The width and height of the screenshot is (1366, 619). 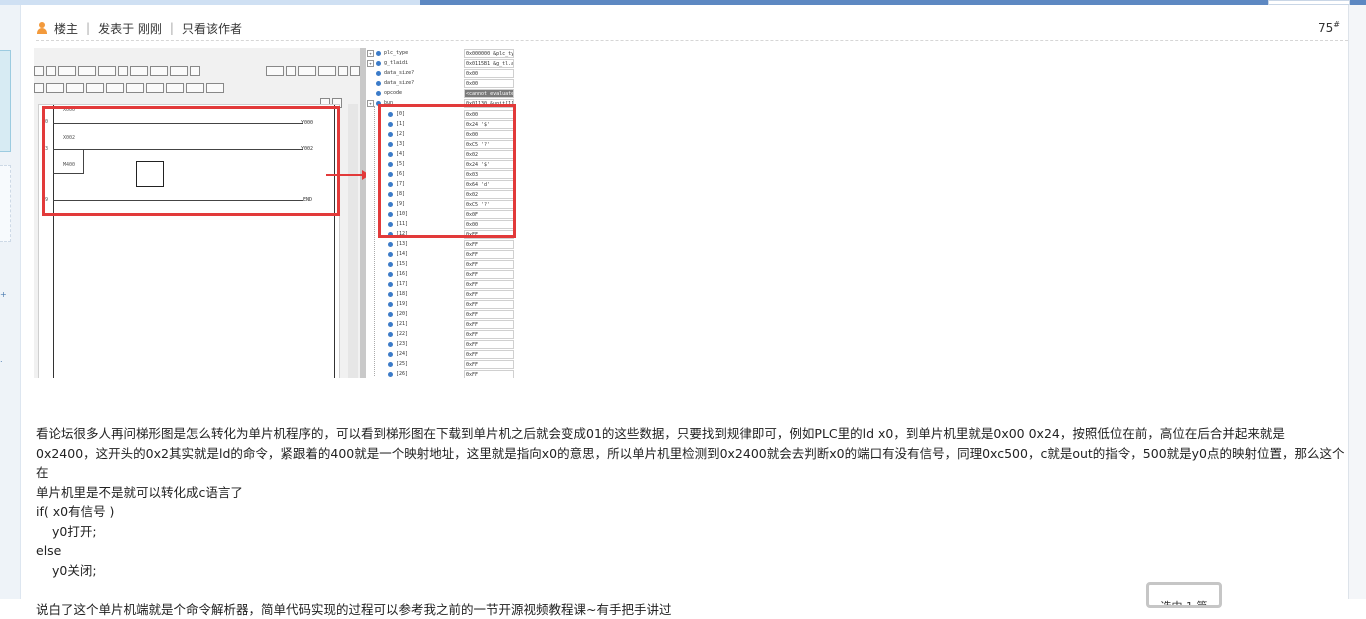 What do you see at coordinates (489, 93) in the screenshot?
I see `watch-value: <cannot evaluate>` at bounding box center [489, 93].